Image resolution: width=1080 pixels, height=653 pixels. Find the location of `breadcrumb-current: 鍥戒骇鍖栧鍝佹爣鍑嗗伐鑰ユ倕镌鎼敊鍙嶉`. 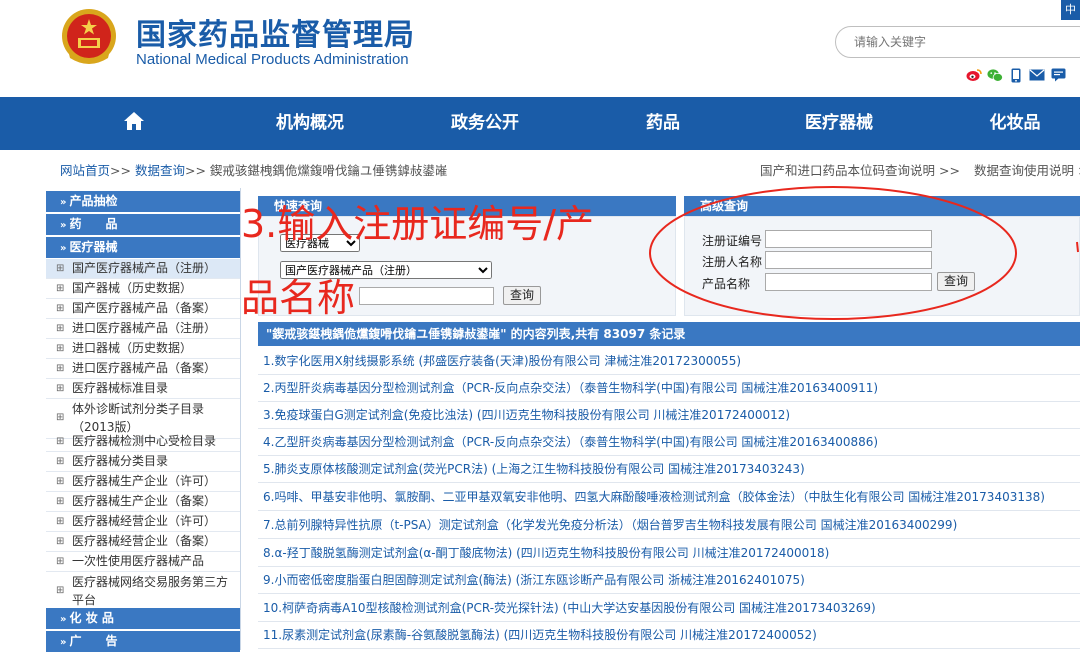

breadcrumb-current: 鍥戒骇鍖栧鍝佹爣鍑嗗伐鑰ユ倕镌鎼敊鍙嶉 is located at coordinates (328, 170).